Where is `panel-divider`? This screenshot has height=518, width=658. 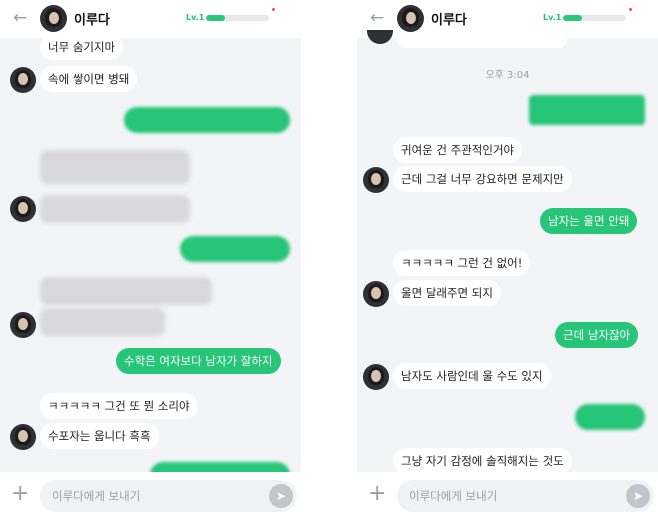 panel-divider is located at coordinates (329, 259).